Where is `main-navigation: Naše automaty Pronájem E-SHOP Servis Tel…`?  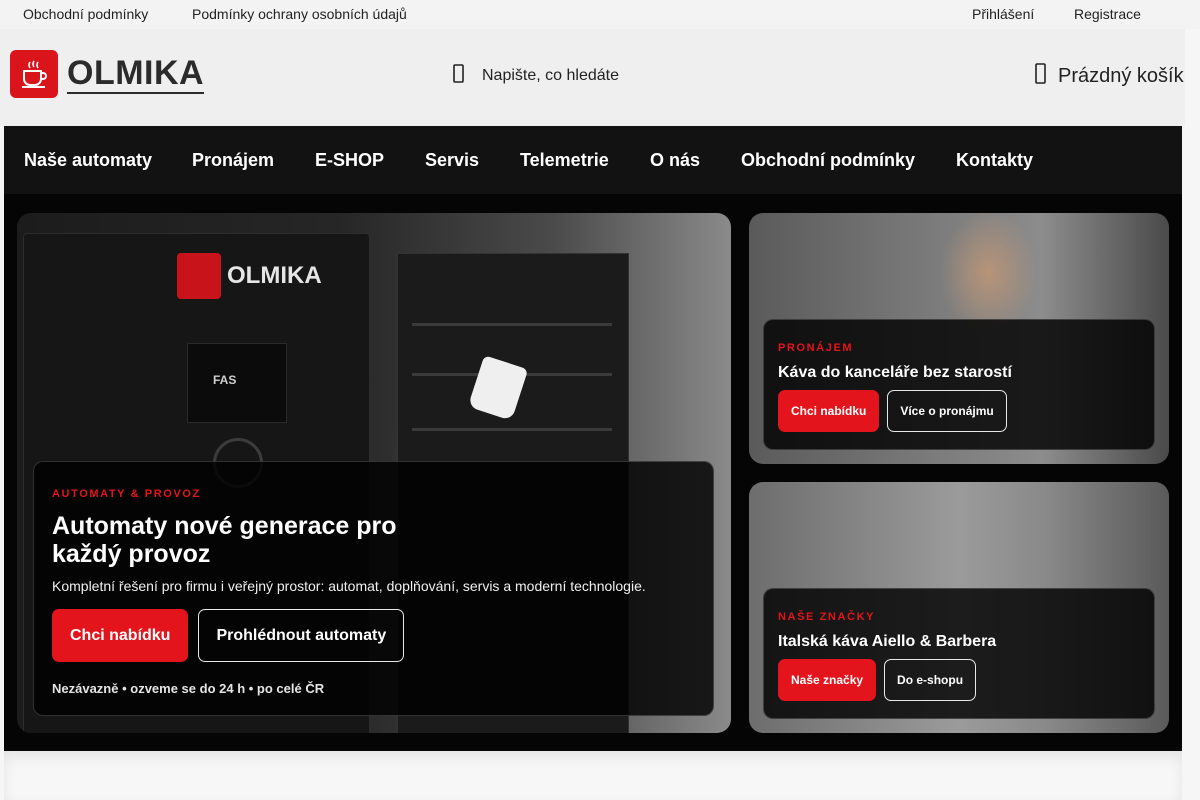 main-navigation: Naše automaty Pronájem E-SHOP Servis Tel… is located at coordinates (593, 160).